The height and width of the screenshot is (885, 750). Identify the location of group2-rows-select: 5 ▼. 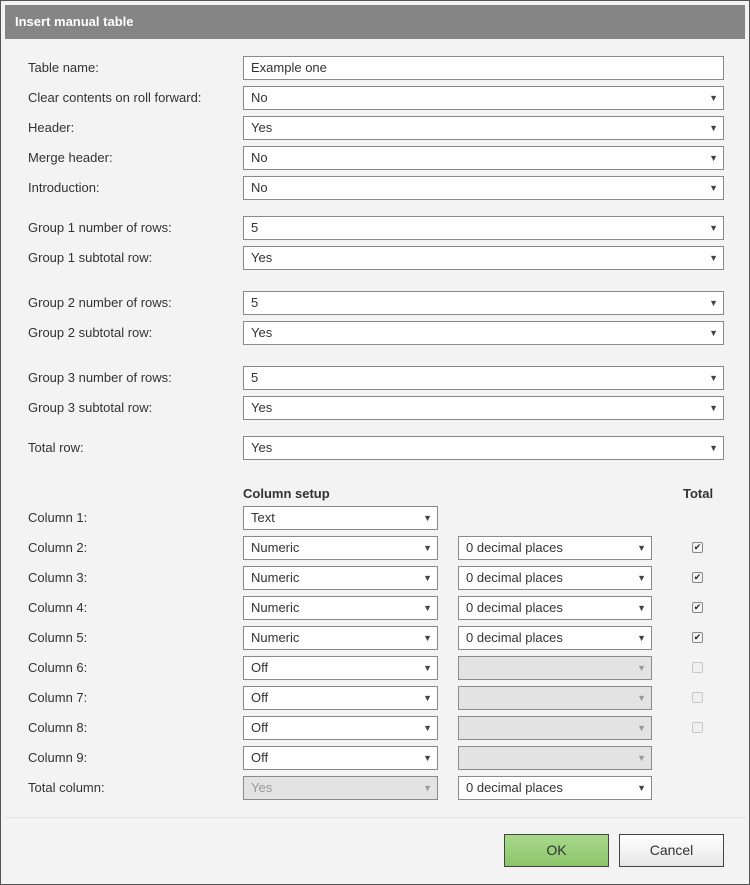
(483, 303).